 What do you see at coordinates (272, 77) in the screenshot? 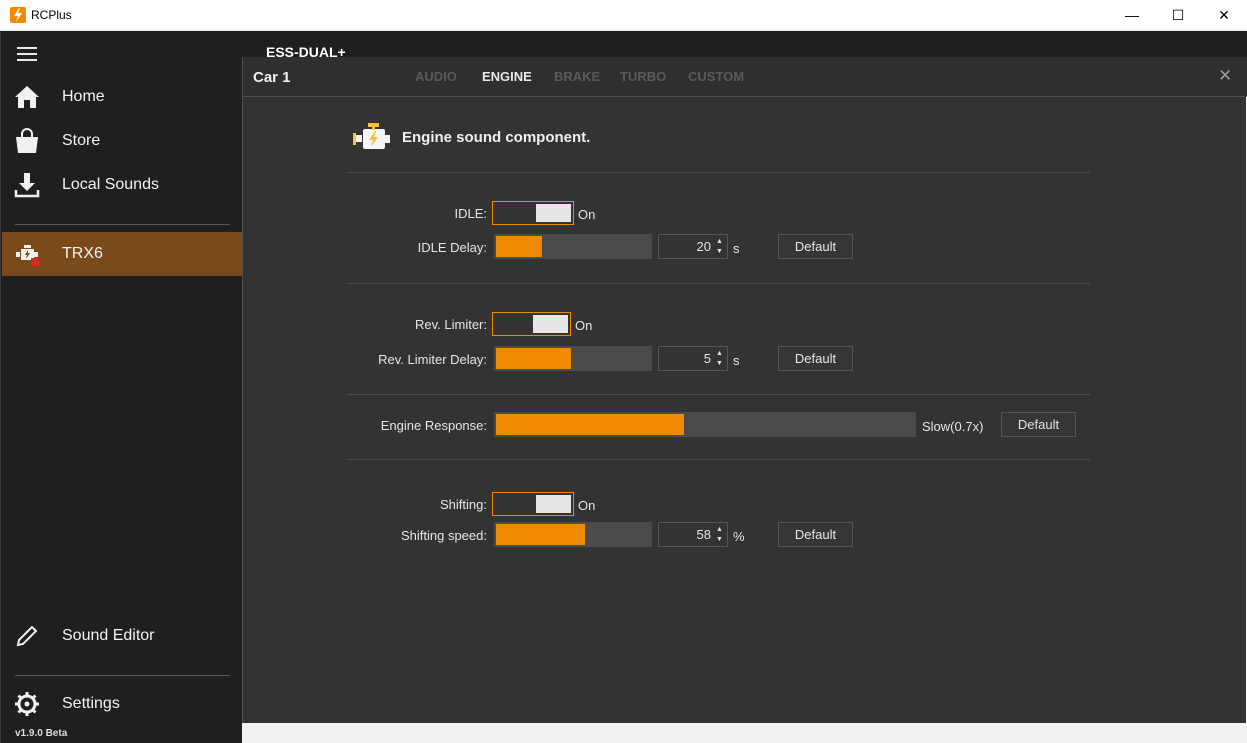
I see `panel-title: Car 1` at bounding box center [272, 77].